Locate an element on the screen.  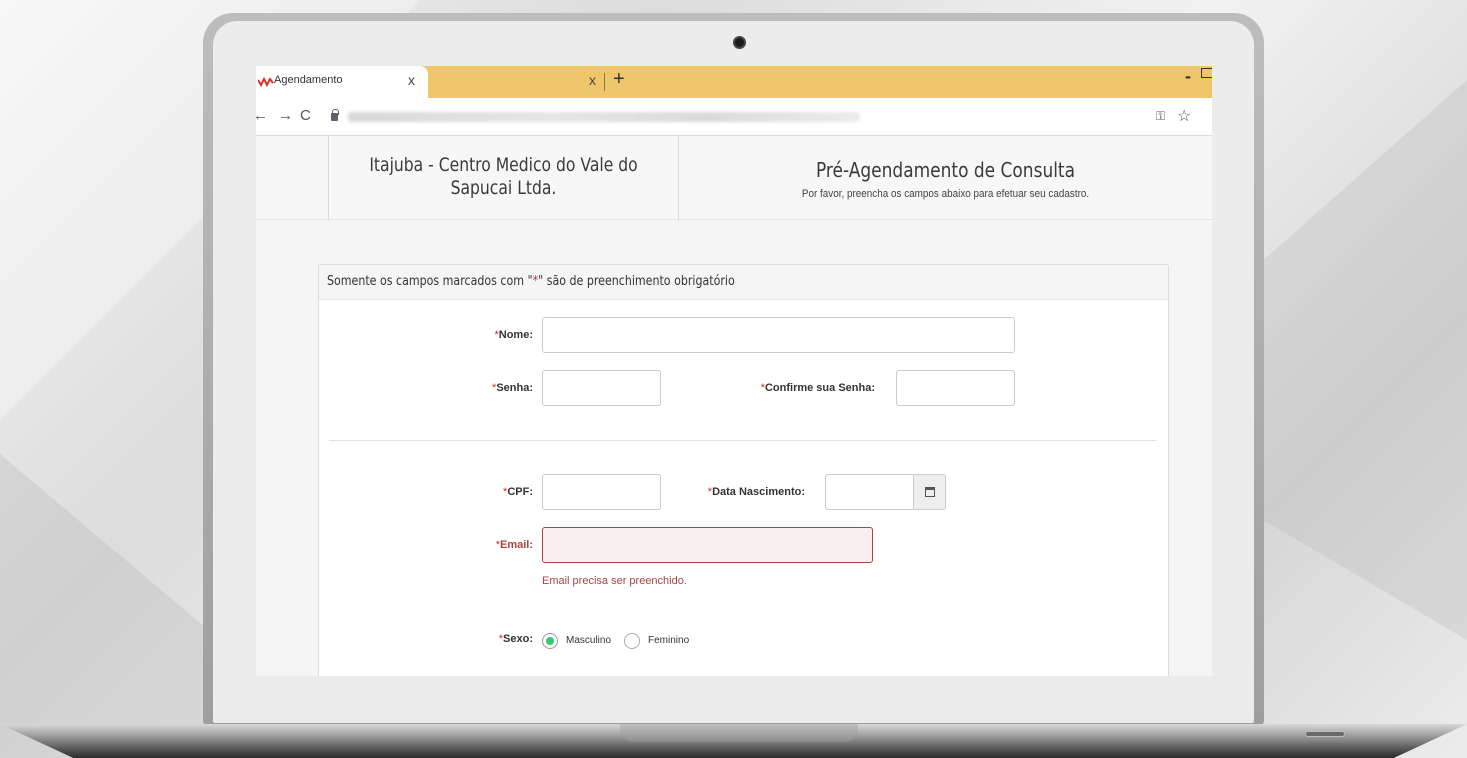
password-key-icon: ⚿ is located at coordinates (1160, 116).